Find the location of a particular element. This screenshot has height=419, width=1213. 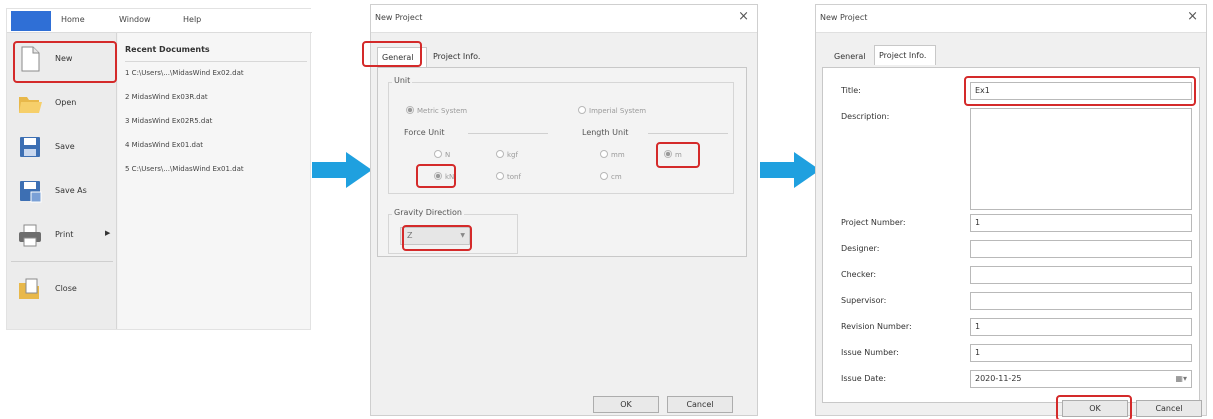

save-as-icon is located at coordinates (31, 192).